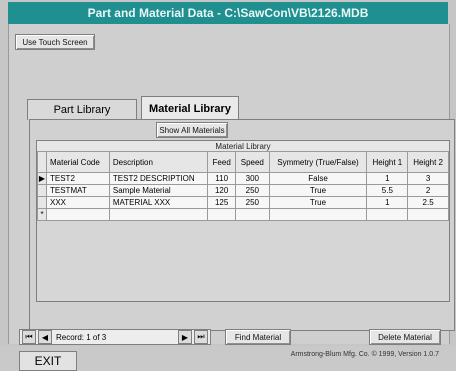 The height and width of the screenshot is (371, 456). Describe the element at coordinates (81, 337) in the screenshot. I see `record-text: Record: 1 of 3` at that location.